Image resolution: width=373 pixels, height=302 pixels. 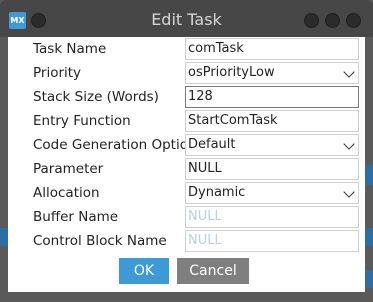 What do you see at coordinates (57, 73) in the screenshot?
I see `priority-label: Priority` at bounding box center [57, 73].